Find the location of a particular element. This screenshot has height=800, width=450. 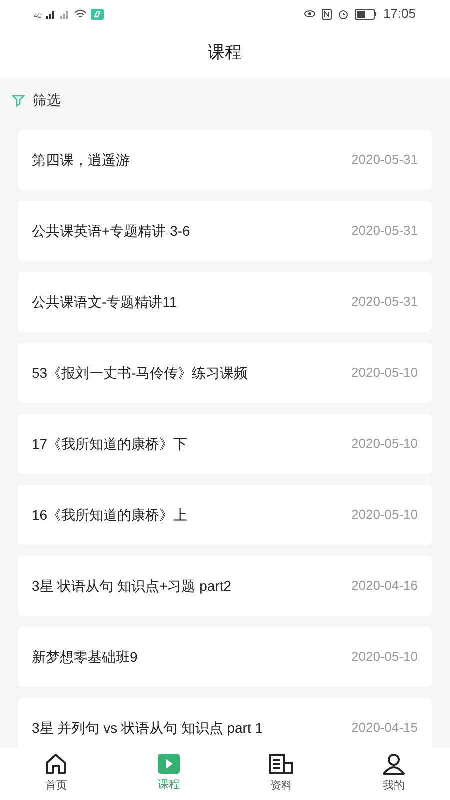

battery-icon is located at coordinates (366, 14).